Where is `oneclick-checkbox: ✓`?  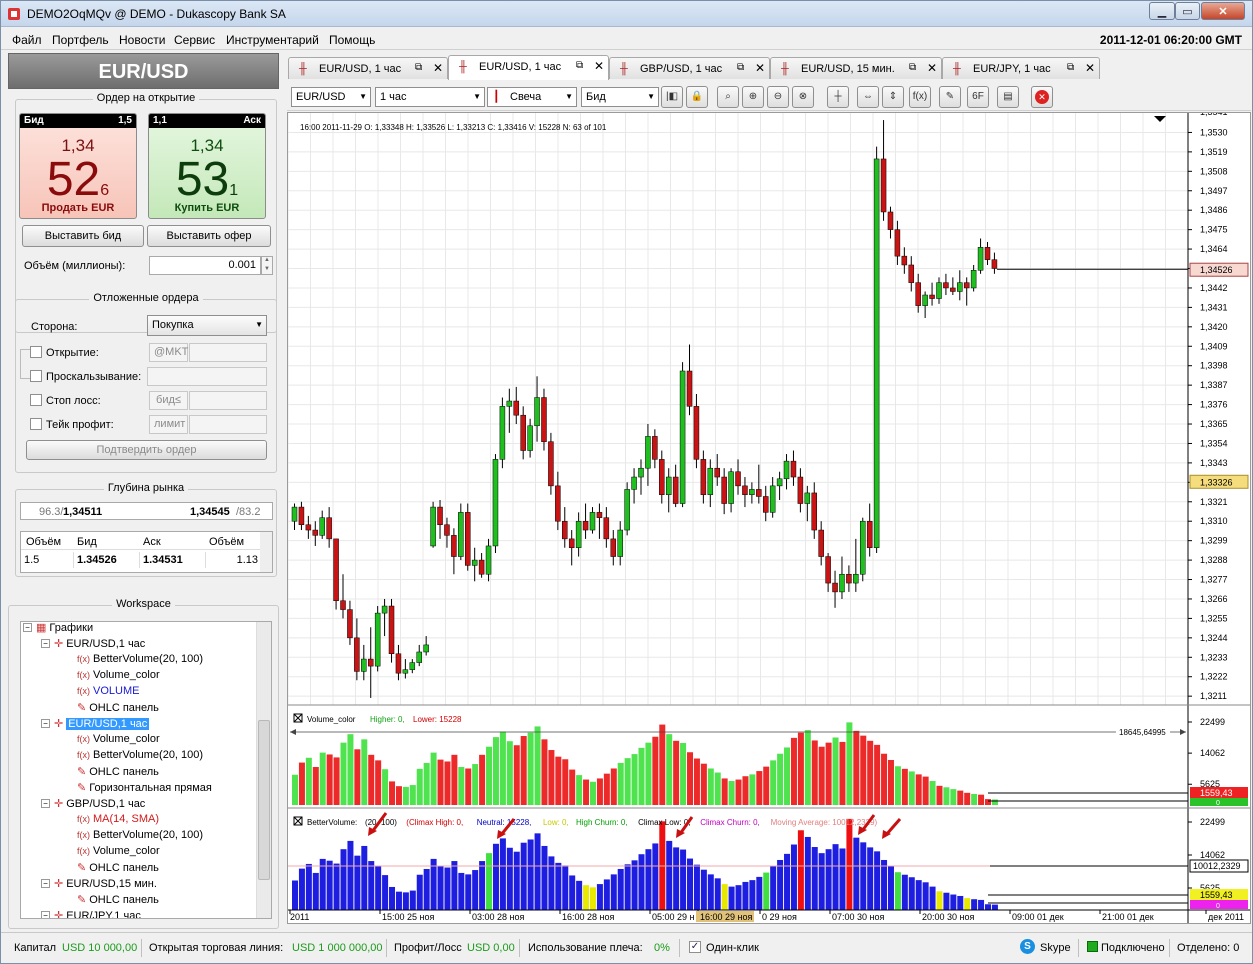 oneclick-checkbox: ✓ is located at coordinates (695, 947).